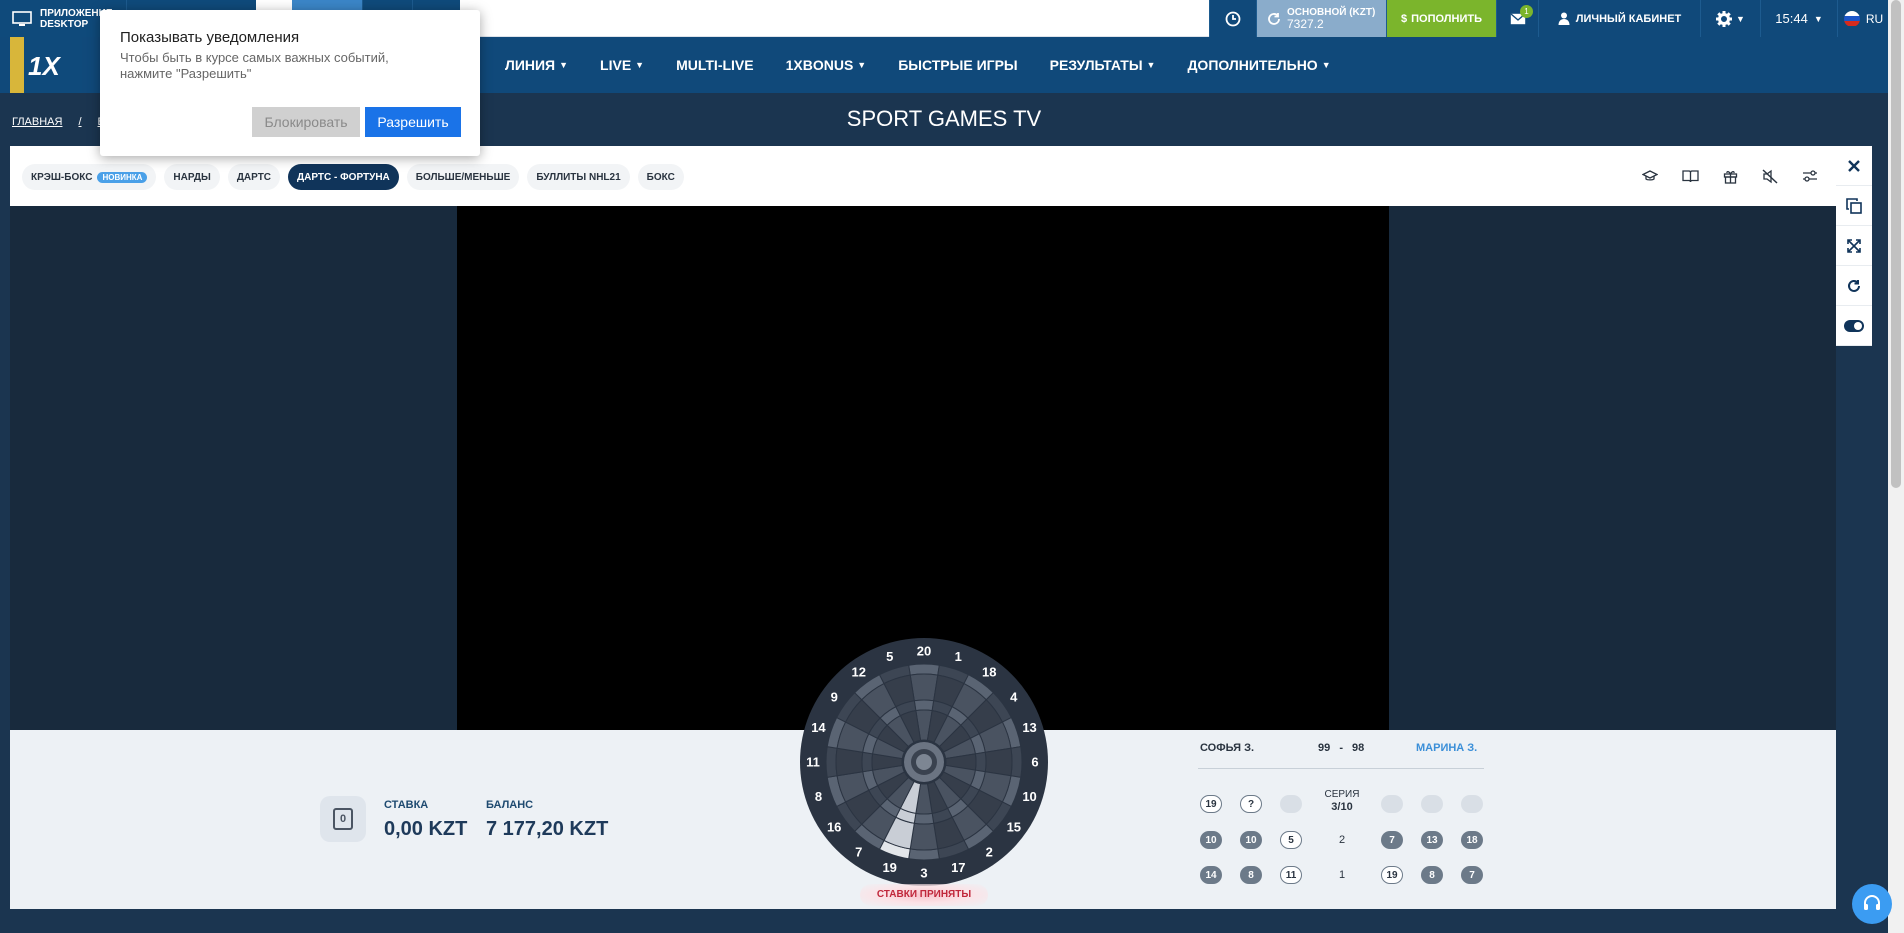 This screenshot has width=1904, height=933. Describe the element at coordinates (1321, 18) in the screenshot. I see `account-balance: ОСНОВНОЙ (KZT) 7327.2` at that location.